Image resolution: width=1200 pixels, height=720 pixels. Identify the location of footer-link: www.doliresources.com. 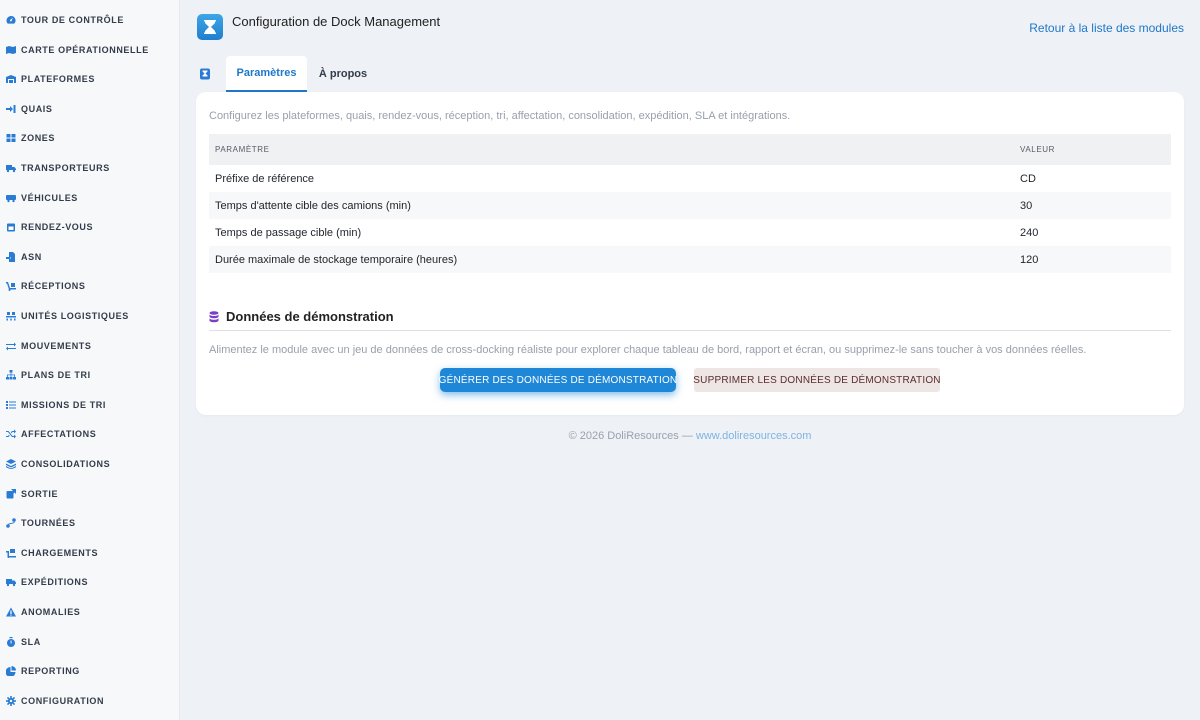
(754, 436).